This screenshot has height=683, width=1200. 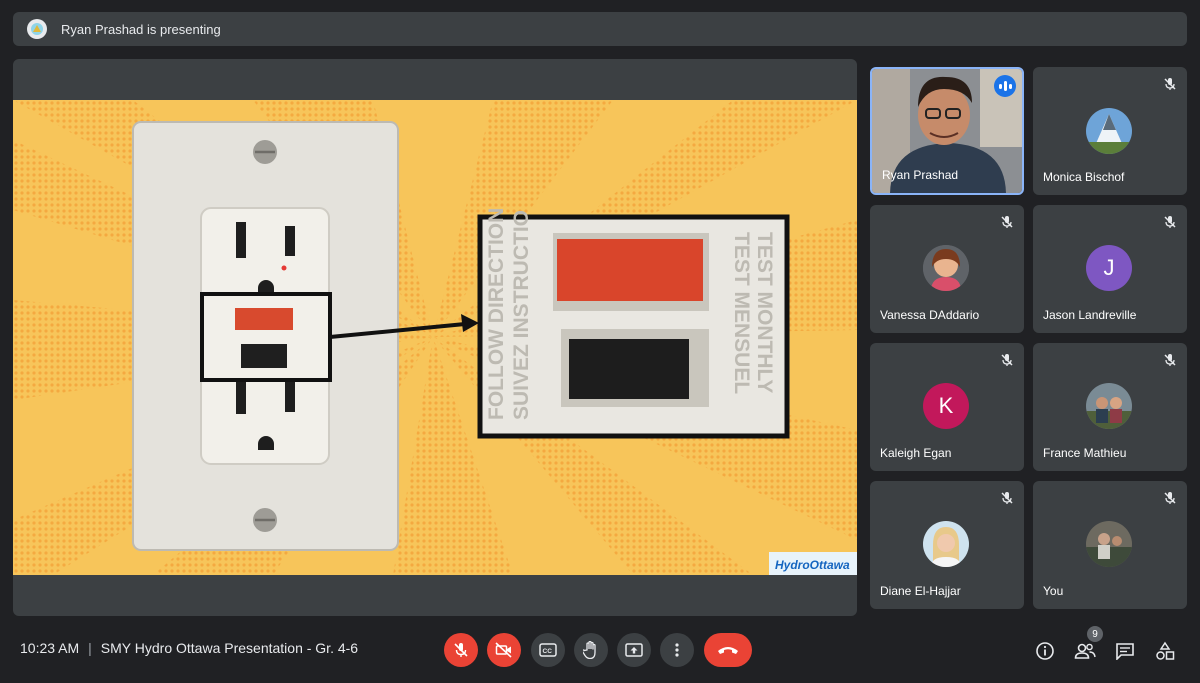 I want to click on chat-button, so click(x=1125, y=651).